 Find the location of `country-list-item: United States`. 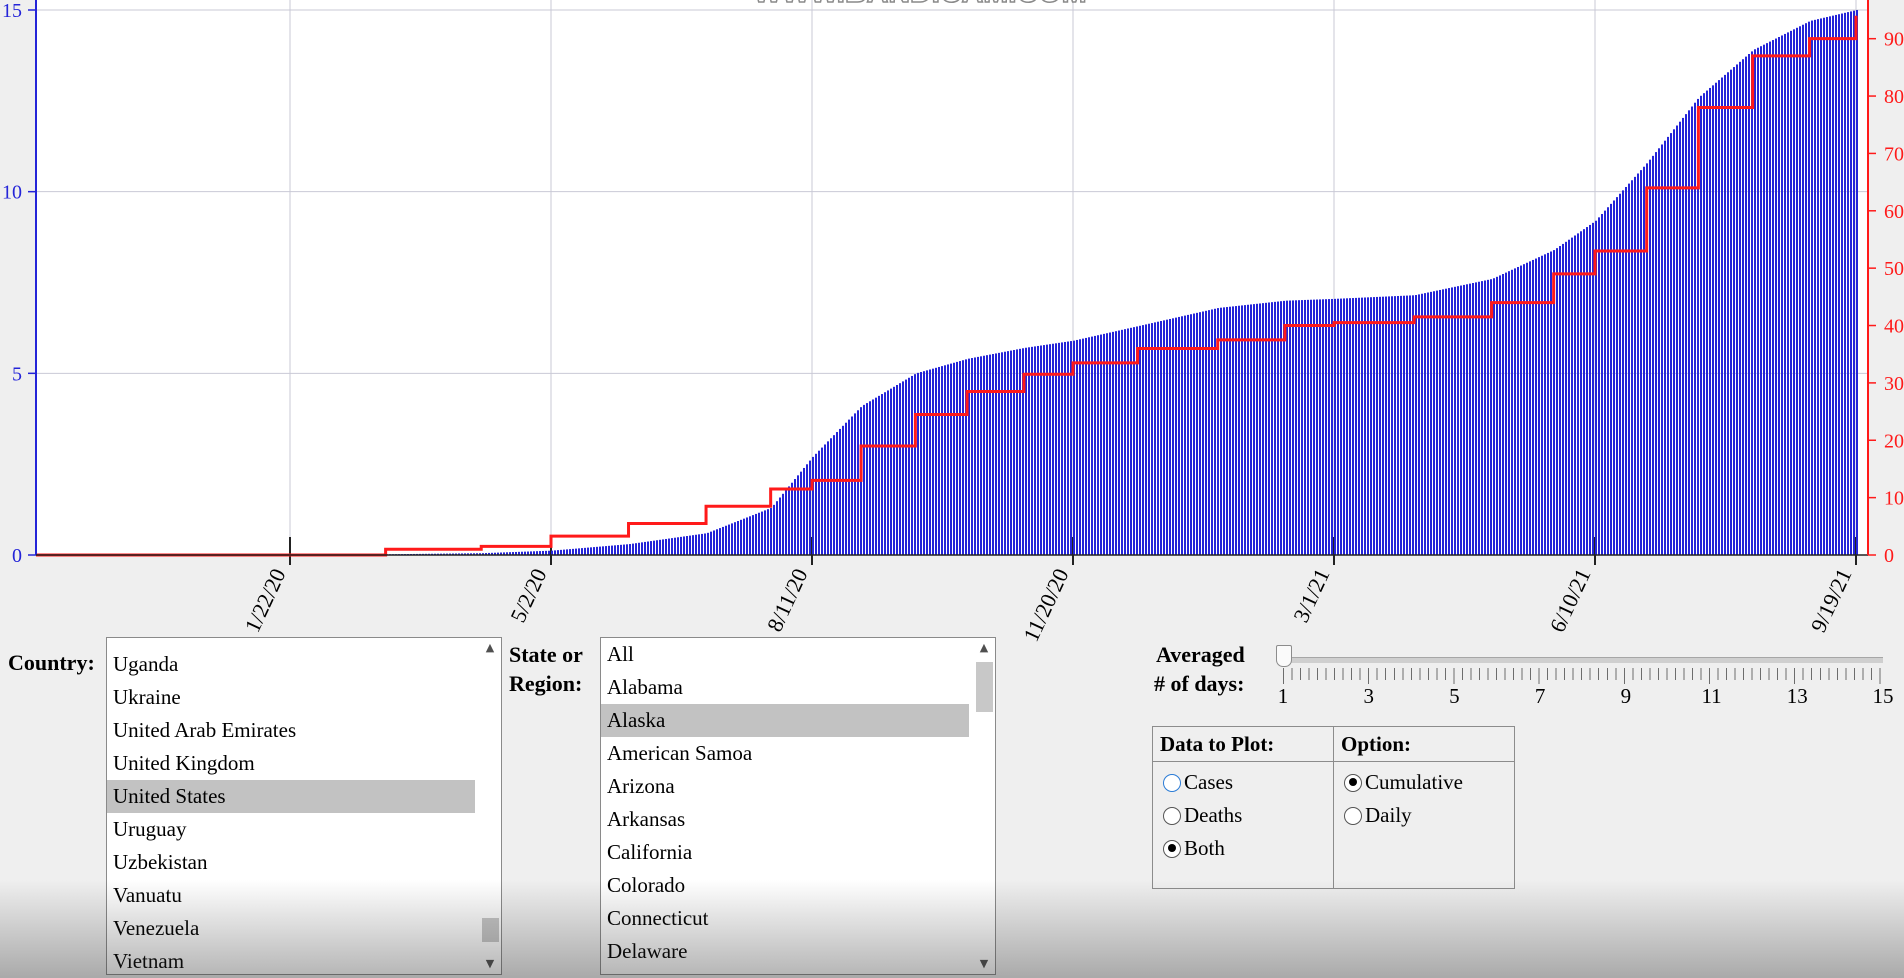

country-list-item: United States is located at coordinates (291, 796).